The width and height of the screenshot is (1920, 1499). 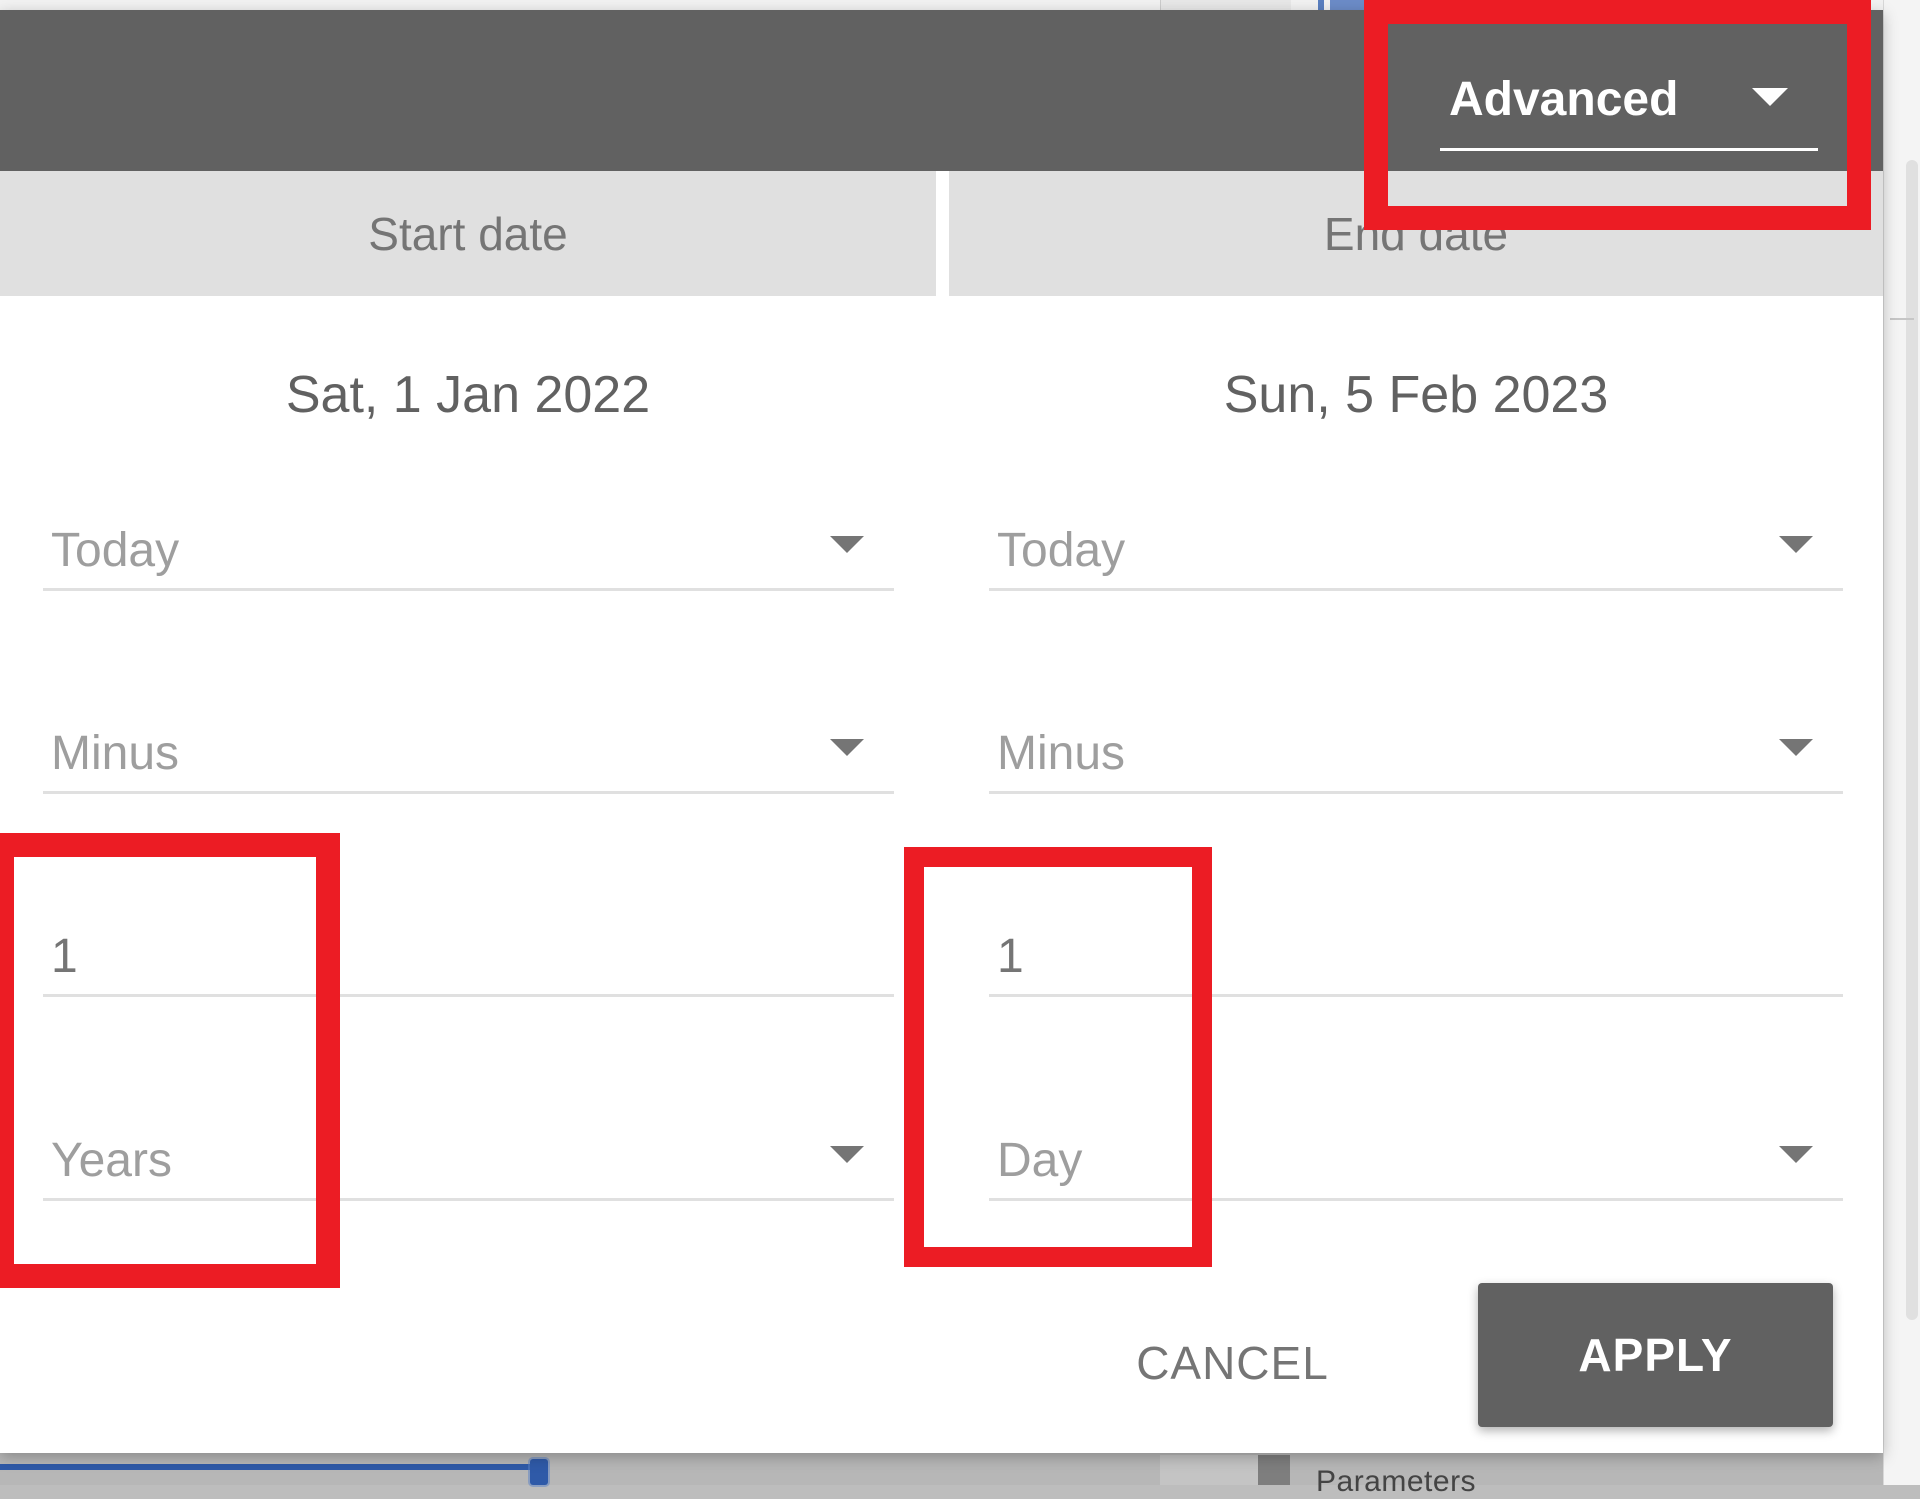 I want to click on background-top-strip, so click(x=960, y=5).